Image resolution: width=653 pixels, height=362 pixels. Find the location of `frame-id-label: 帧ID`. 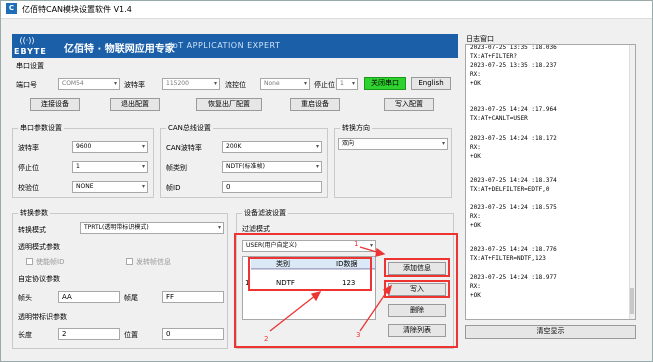

frame-id-label: 帧ID is located at coordinates (173, 188).